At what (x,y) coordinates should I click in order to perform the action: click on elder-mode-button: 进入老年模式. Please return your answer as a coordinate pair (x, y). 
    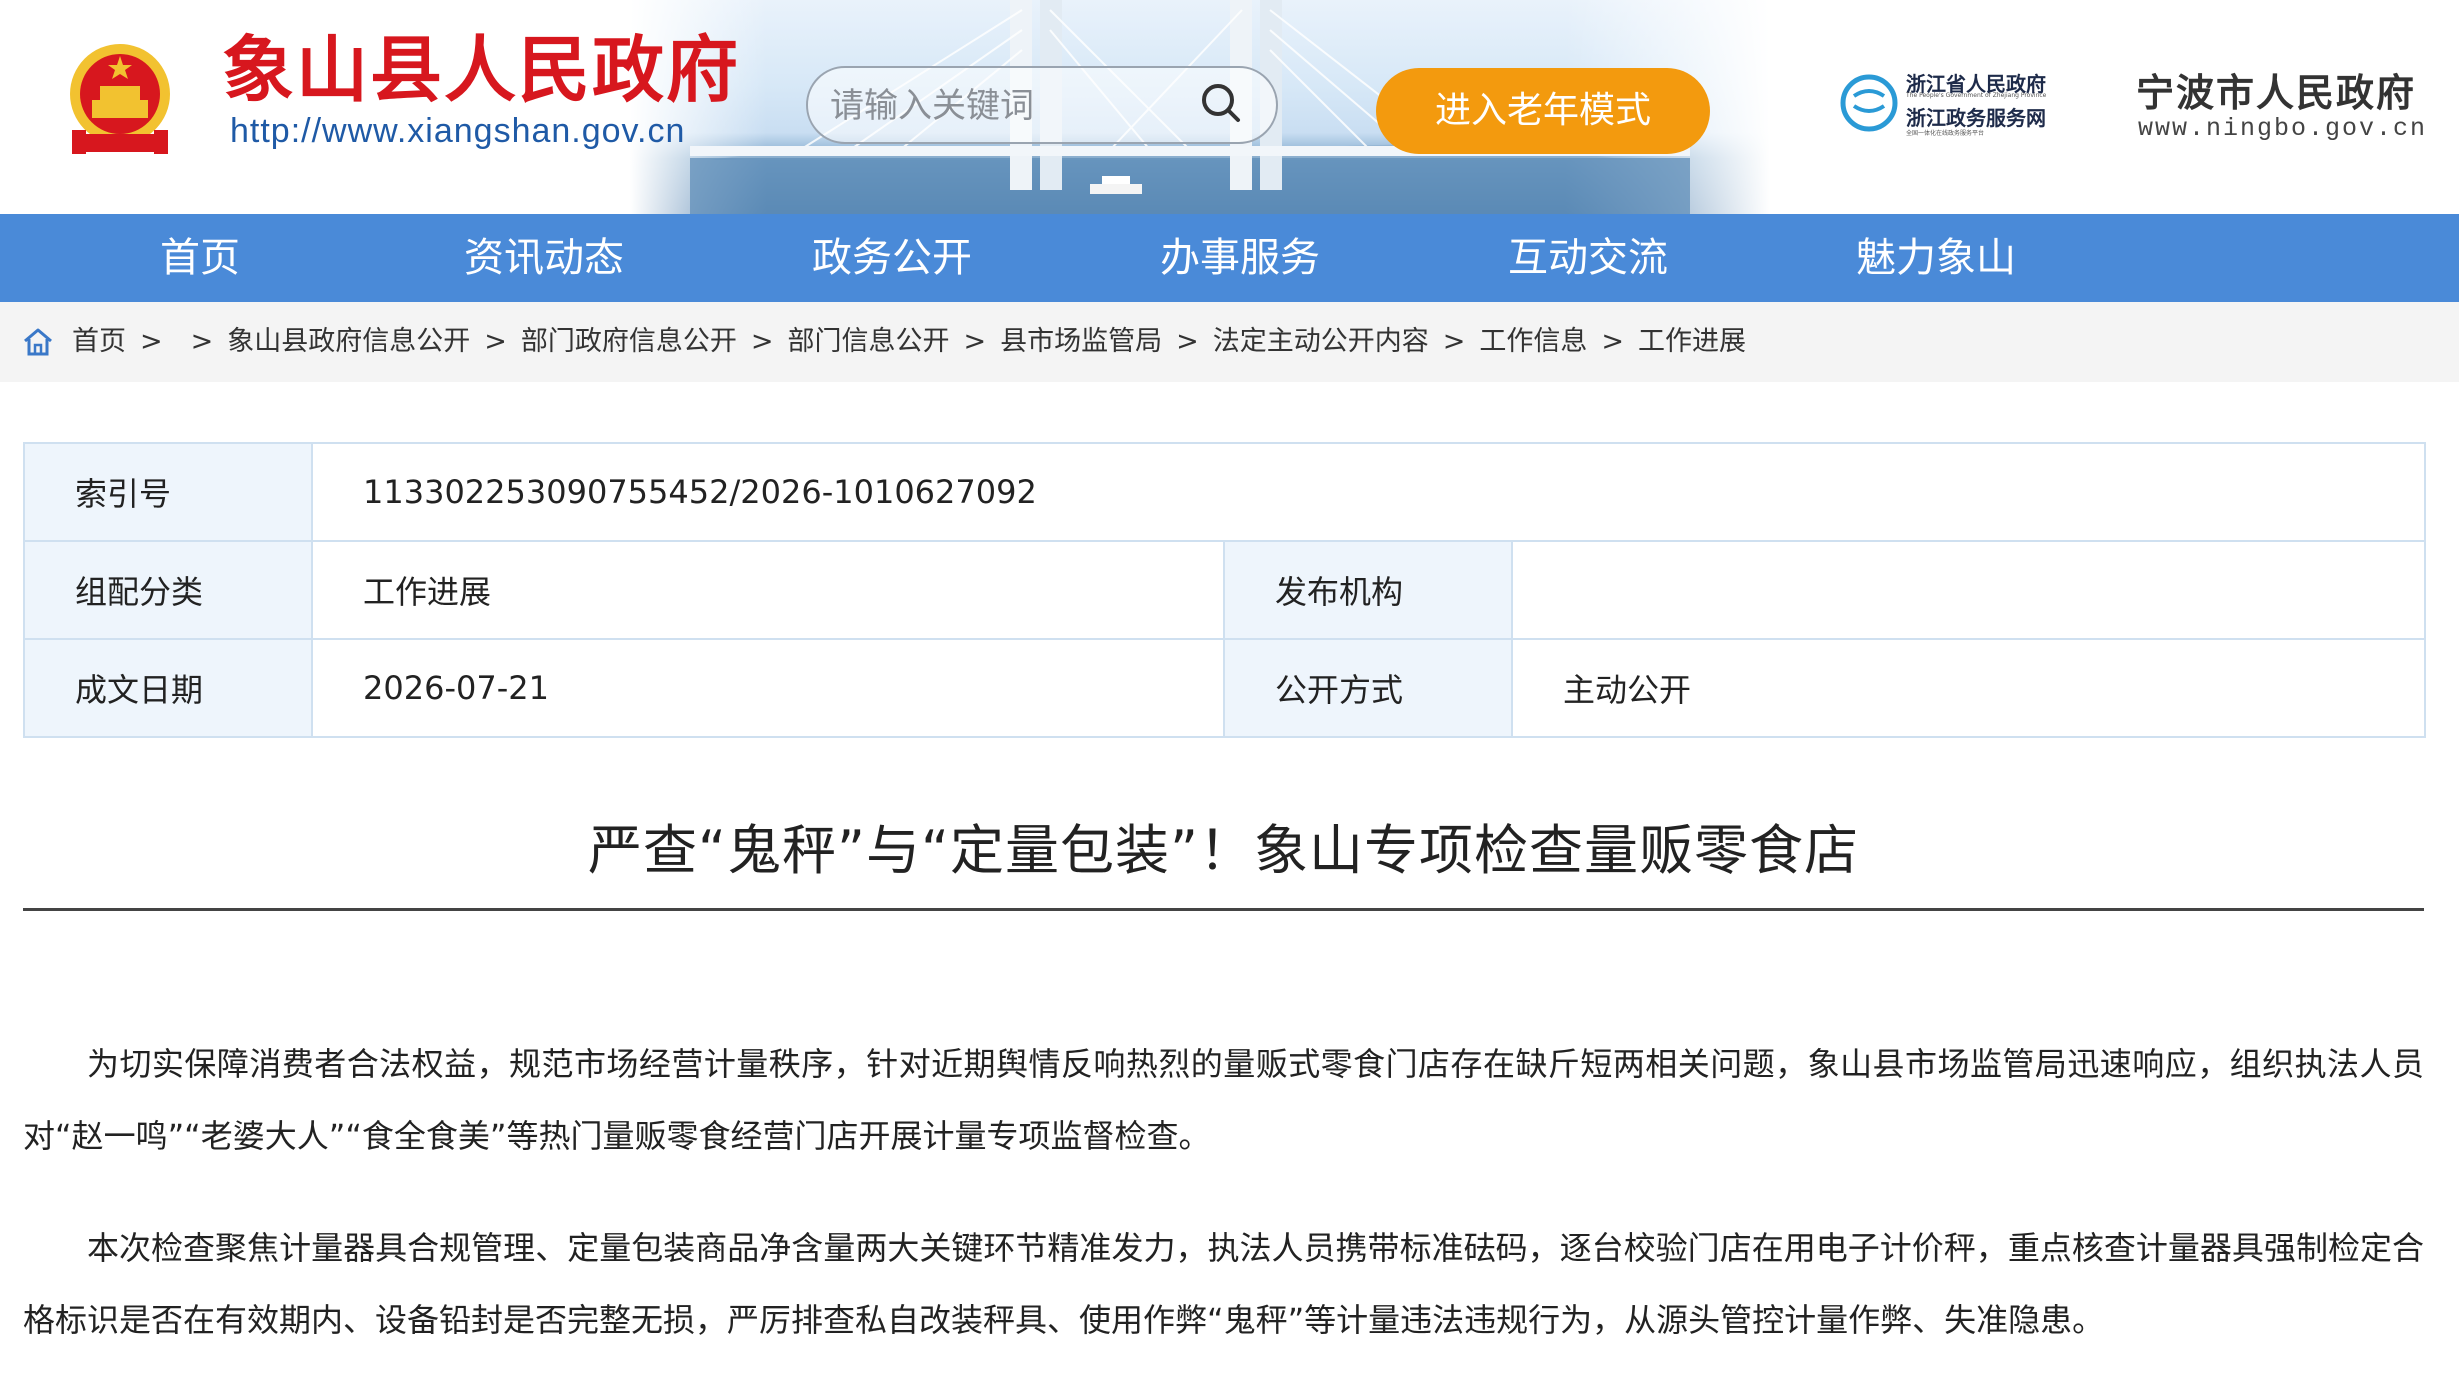
    Looking at the image, I should click on (1543, 111).